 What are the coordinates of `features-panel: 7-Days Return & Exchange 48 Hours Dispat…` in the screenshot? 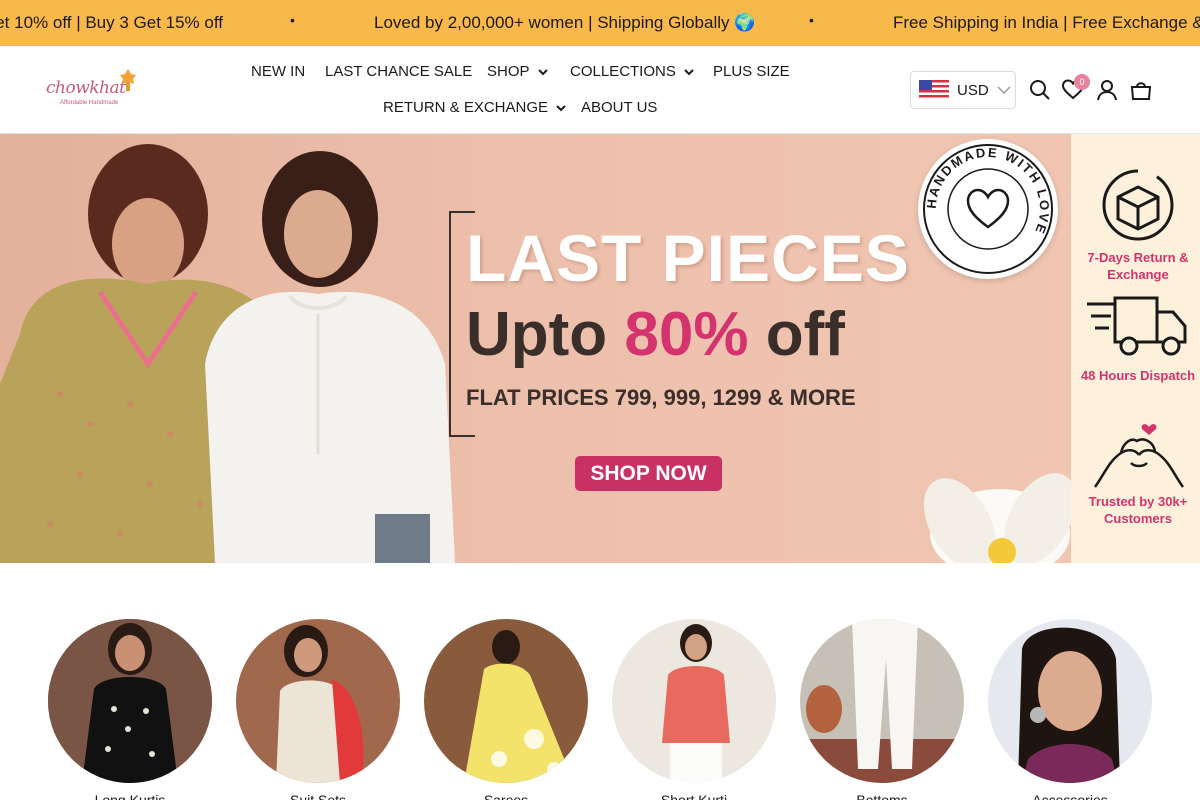 It's located at (1135, 348).